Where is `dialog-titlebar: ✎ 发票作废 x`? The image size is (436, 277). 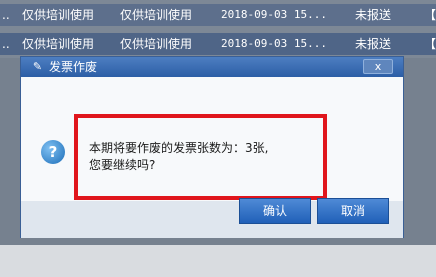 dialog-titlebar: ✎ 发票作废 x is located at coordinates (212, 67).